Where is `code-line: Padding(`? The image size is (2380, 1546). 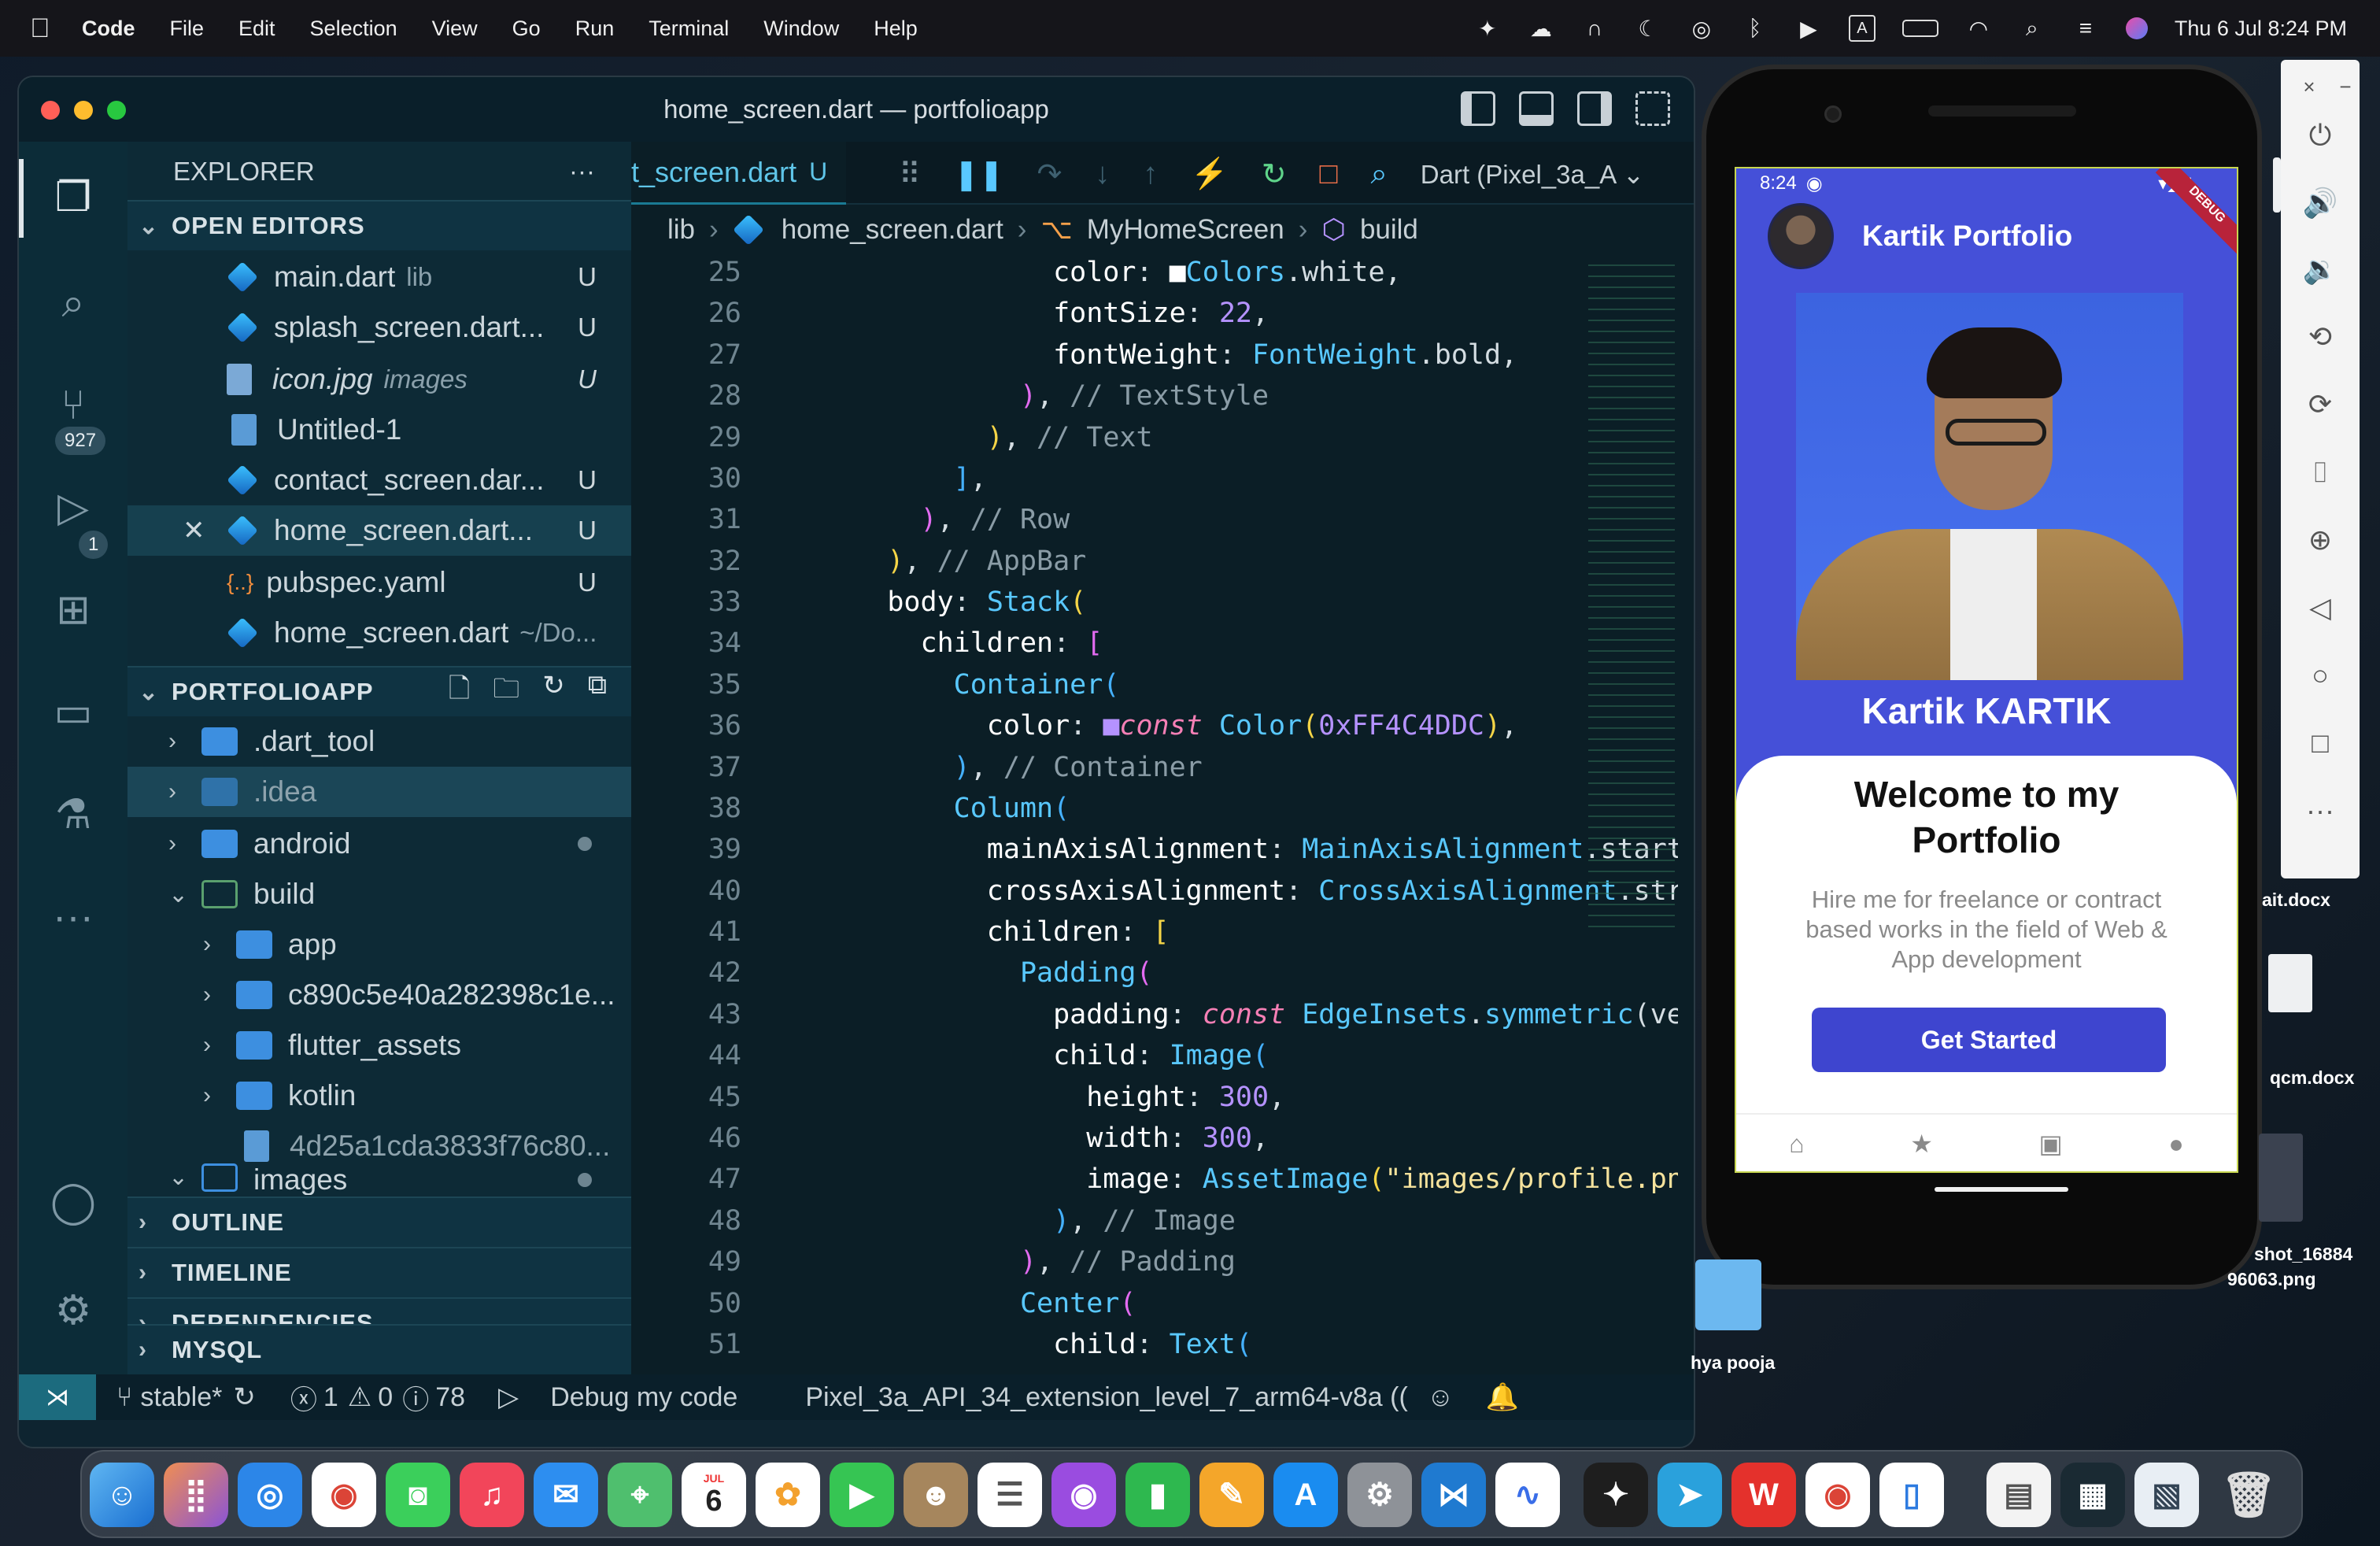 code-line: Padding( is located at coordinates (978, 973).